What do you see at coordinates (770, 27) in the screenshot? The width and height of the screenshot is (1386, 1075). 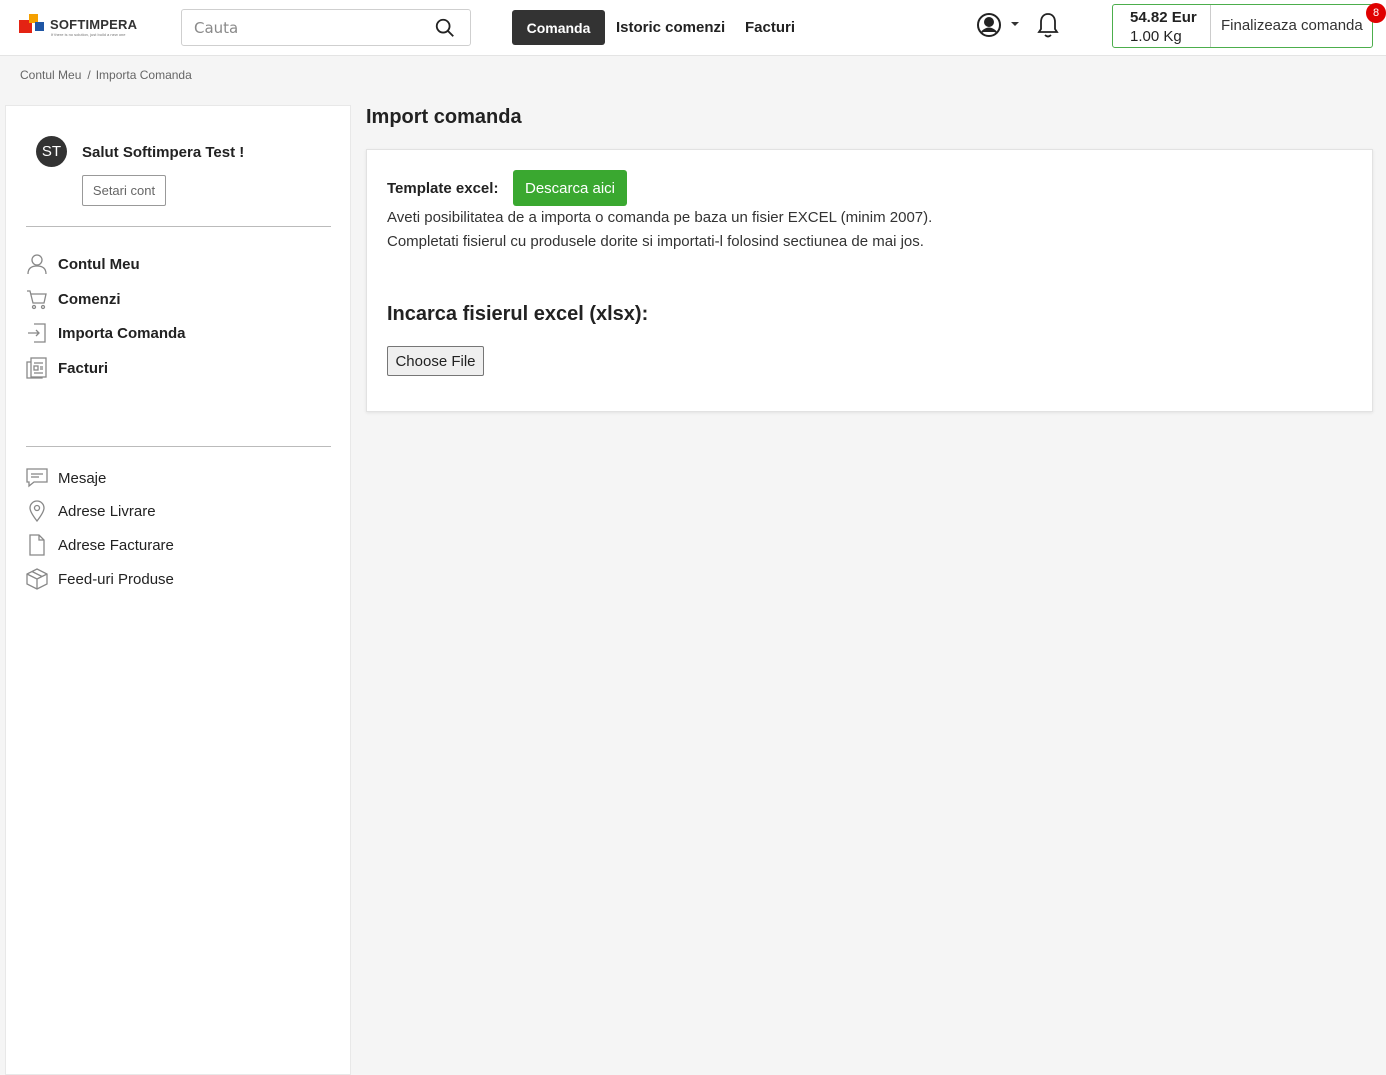 I see `nav-facturi: Facturi` at bounding box center [770, 27].